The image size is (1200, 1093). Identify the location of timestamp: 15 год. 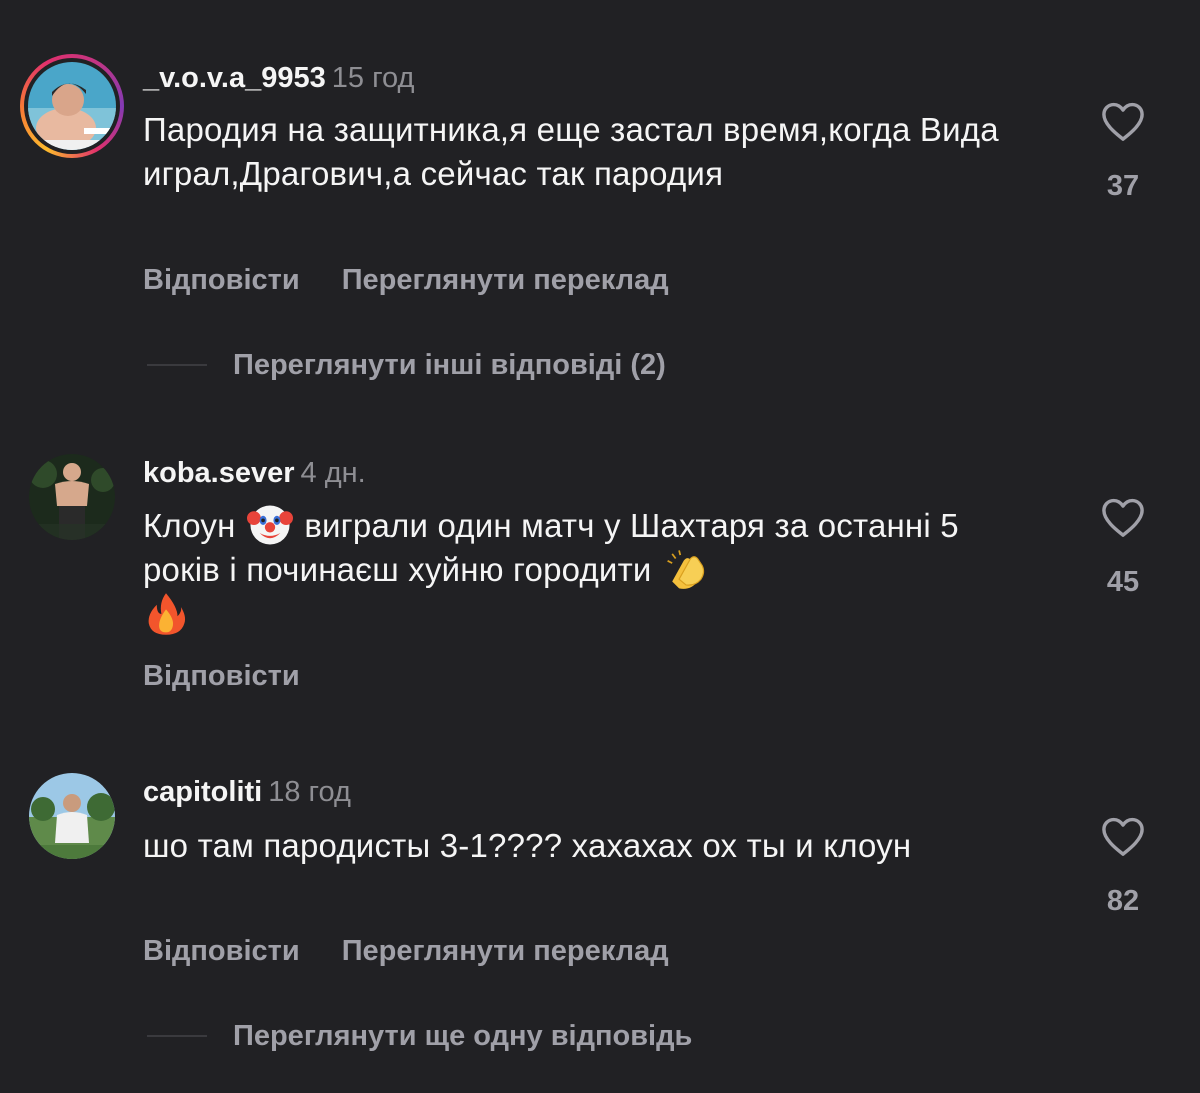
(373, 78).